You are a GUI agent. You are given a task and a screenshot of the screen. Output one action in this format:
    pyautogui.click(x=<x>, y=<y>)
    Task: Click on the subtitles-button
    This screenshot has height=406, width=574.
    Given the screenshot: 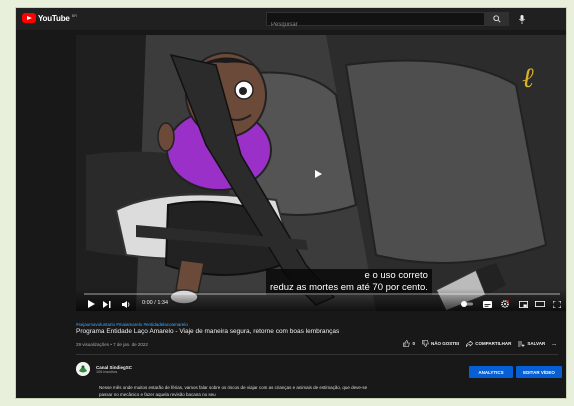 What is the action you would take?
    pyautogui.click(x=487, y=304)
    